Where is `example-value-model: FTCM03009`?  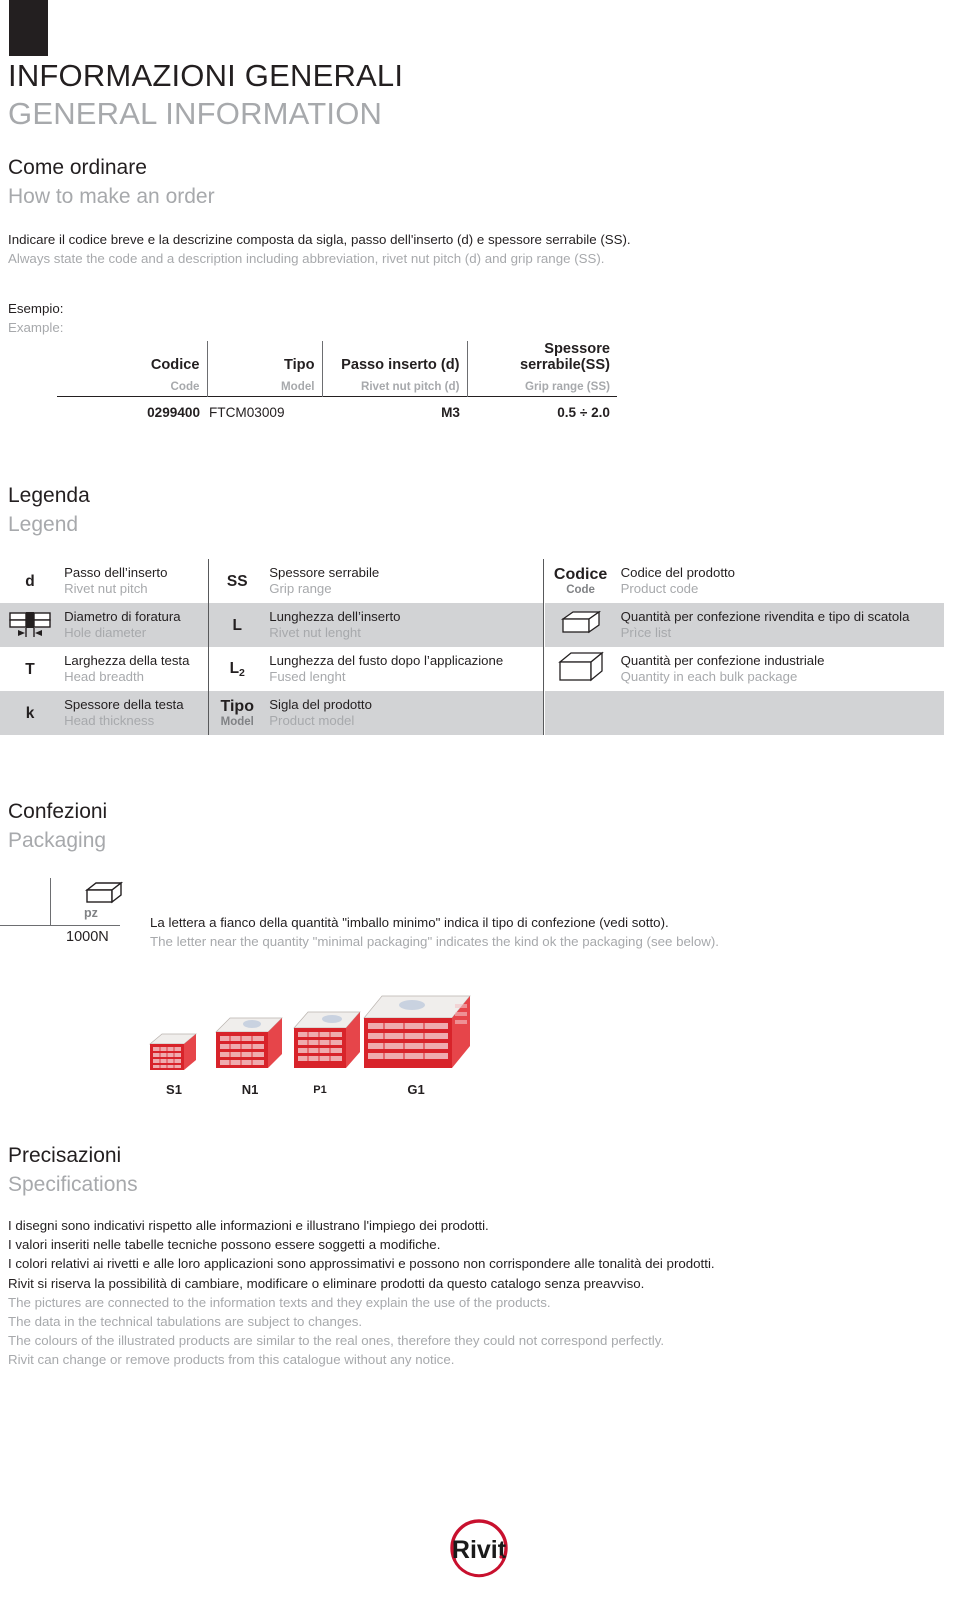 example-value-model: FTCM03009 is located at coordinates (247, 412).